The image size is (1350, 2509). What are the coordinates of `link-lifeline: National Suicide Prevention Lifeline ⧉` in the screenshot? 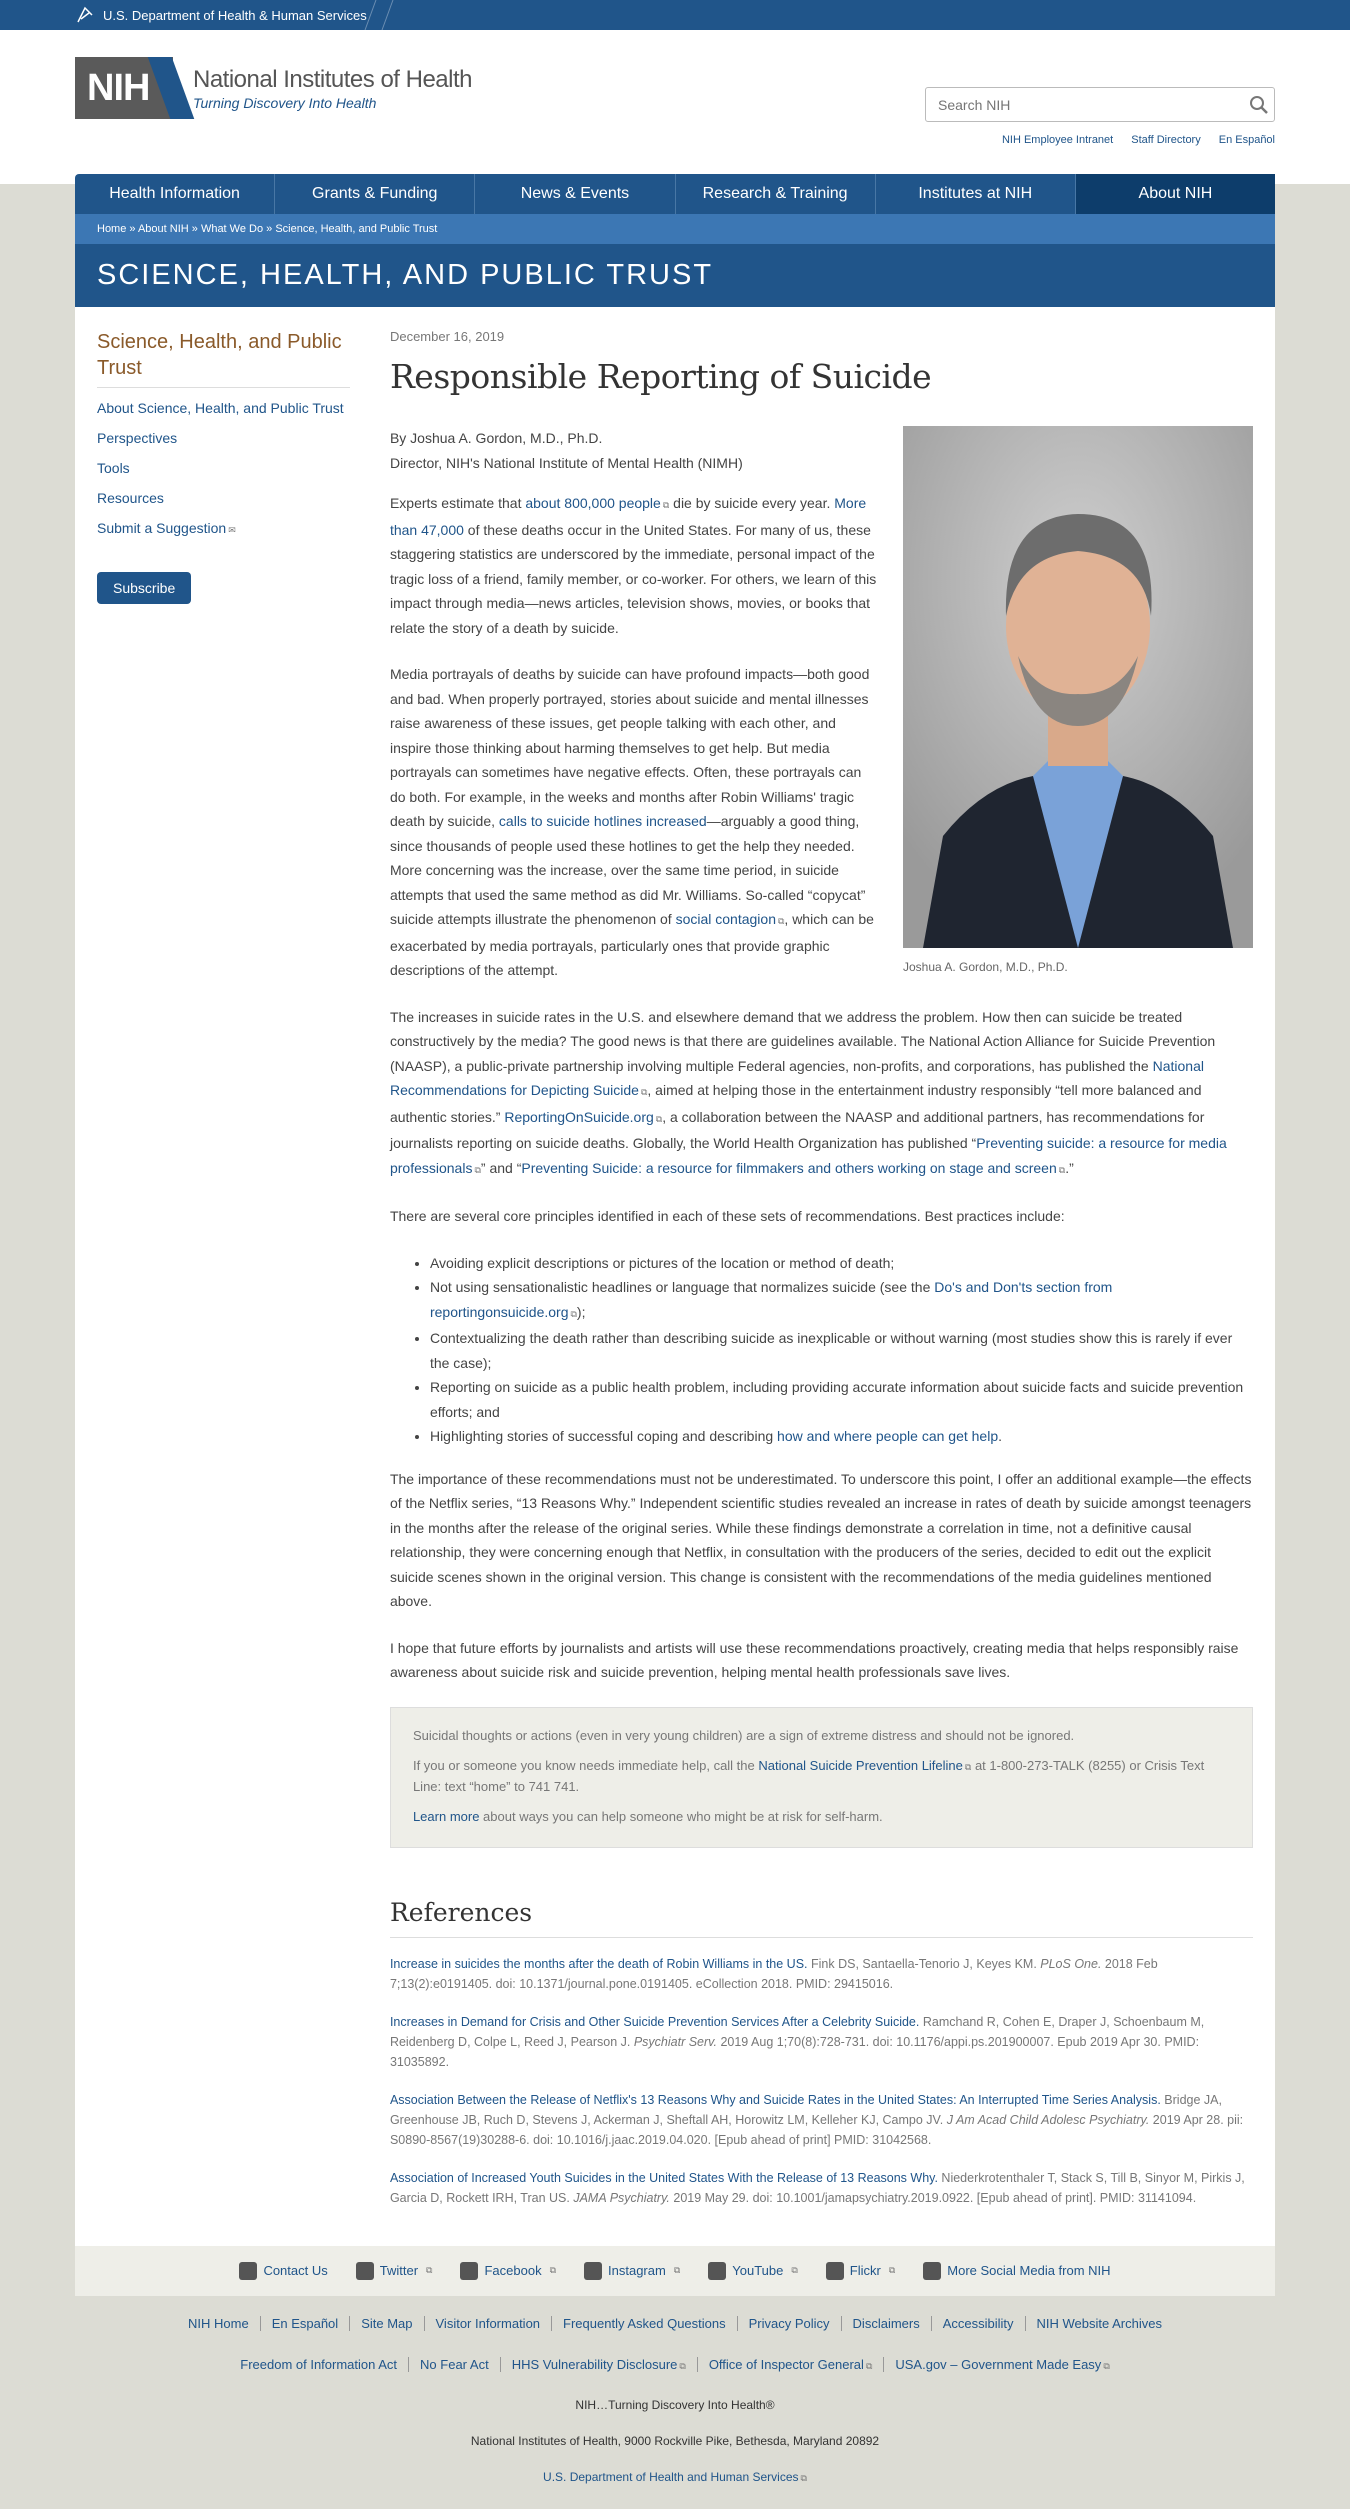 It's located at (864, 1765).